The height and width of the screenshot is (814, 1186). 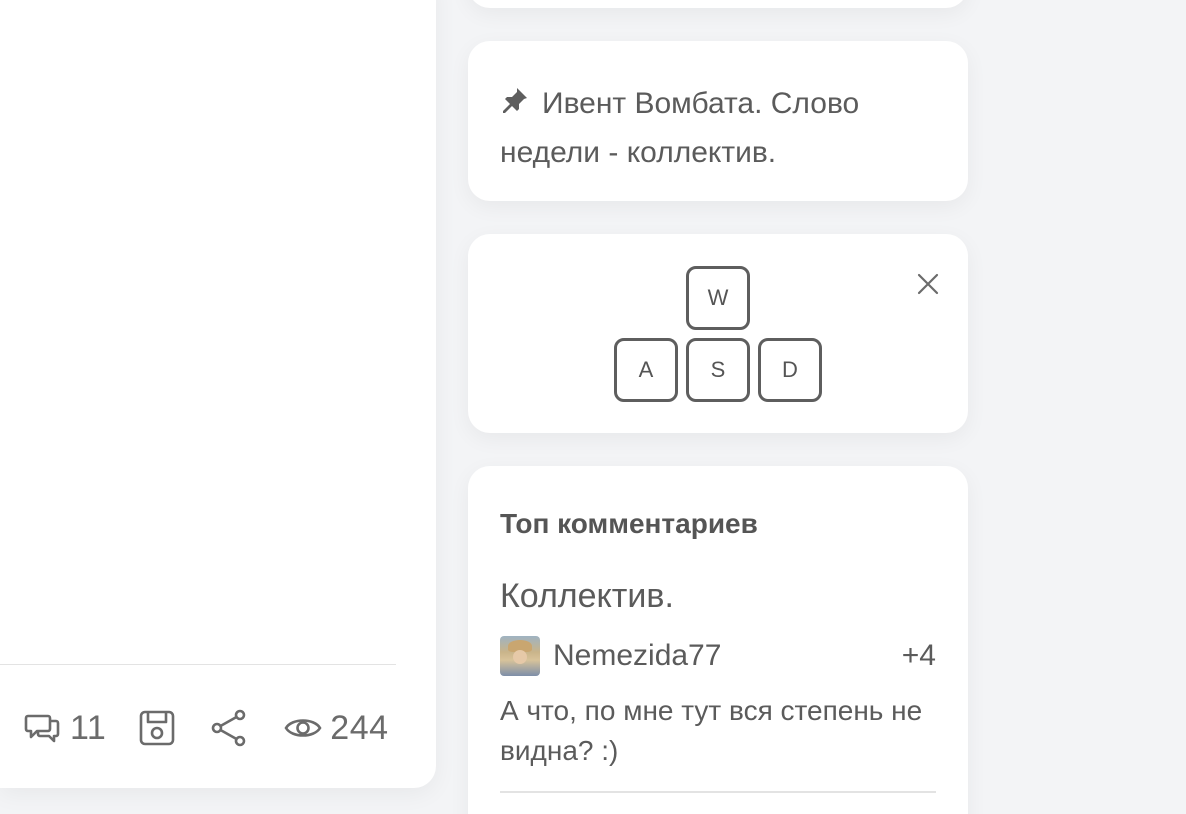 I want to click on post-footer-divider, so click(x=198, y=664).